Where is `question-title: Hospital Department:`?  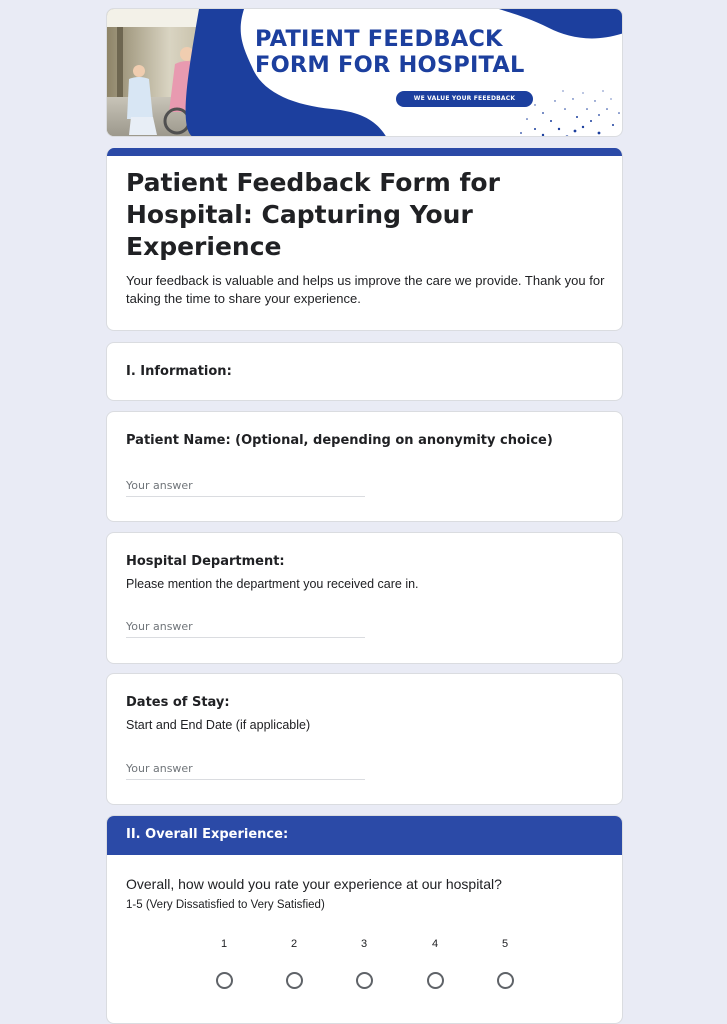
question-title: Hospital Department: is located at coordinates (205, 561).